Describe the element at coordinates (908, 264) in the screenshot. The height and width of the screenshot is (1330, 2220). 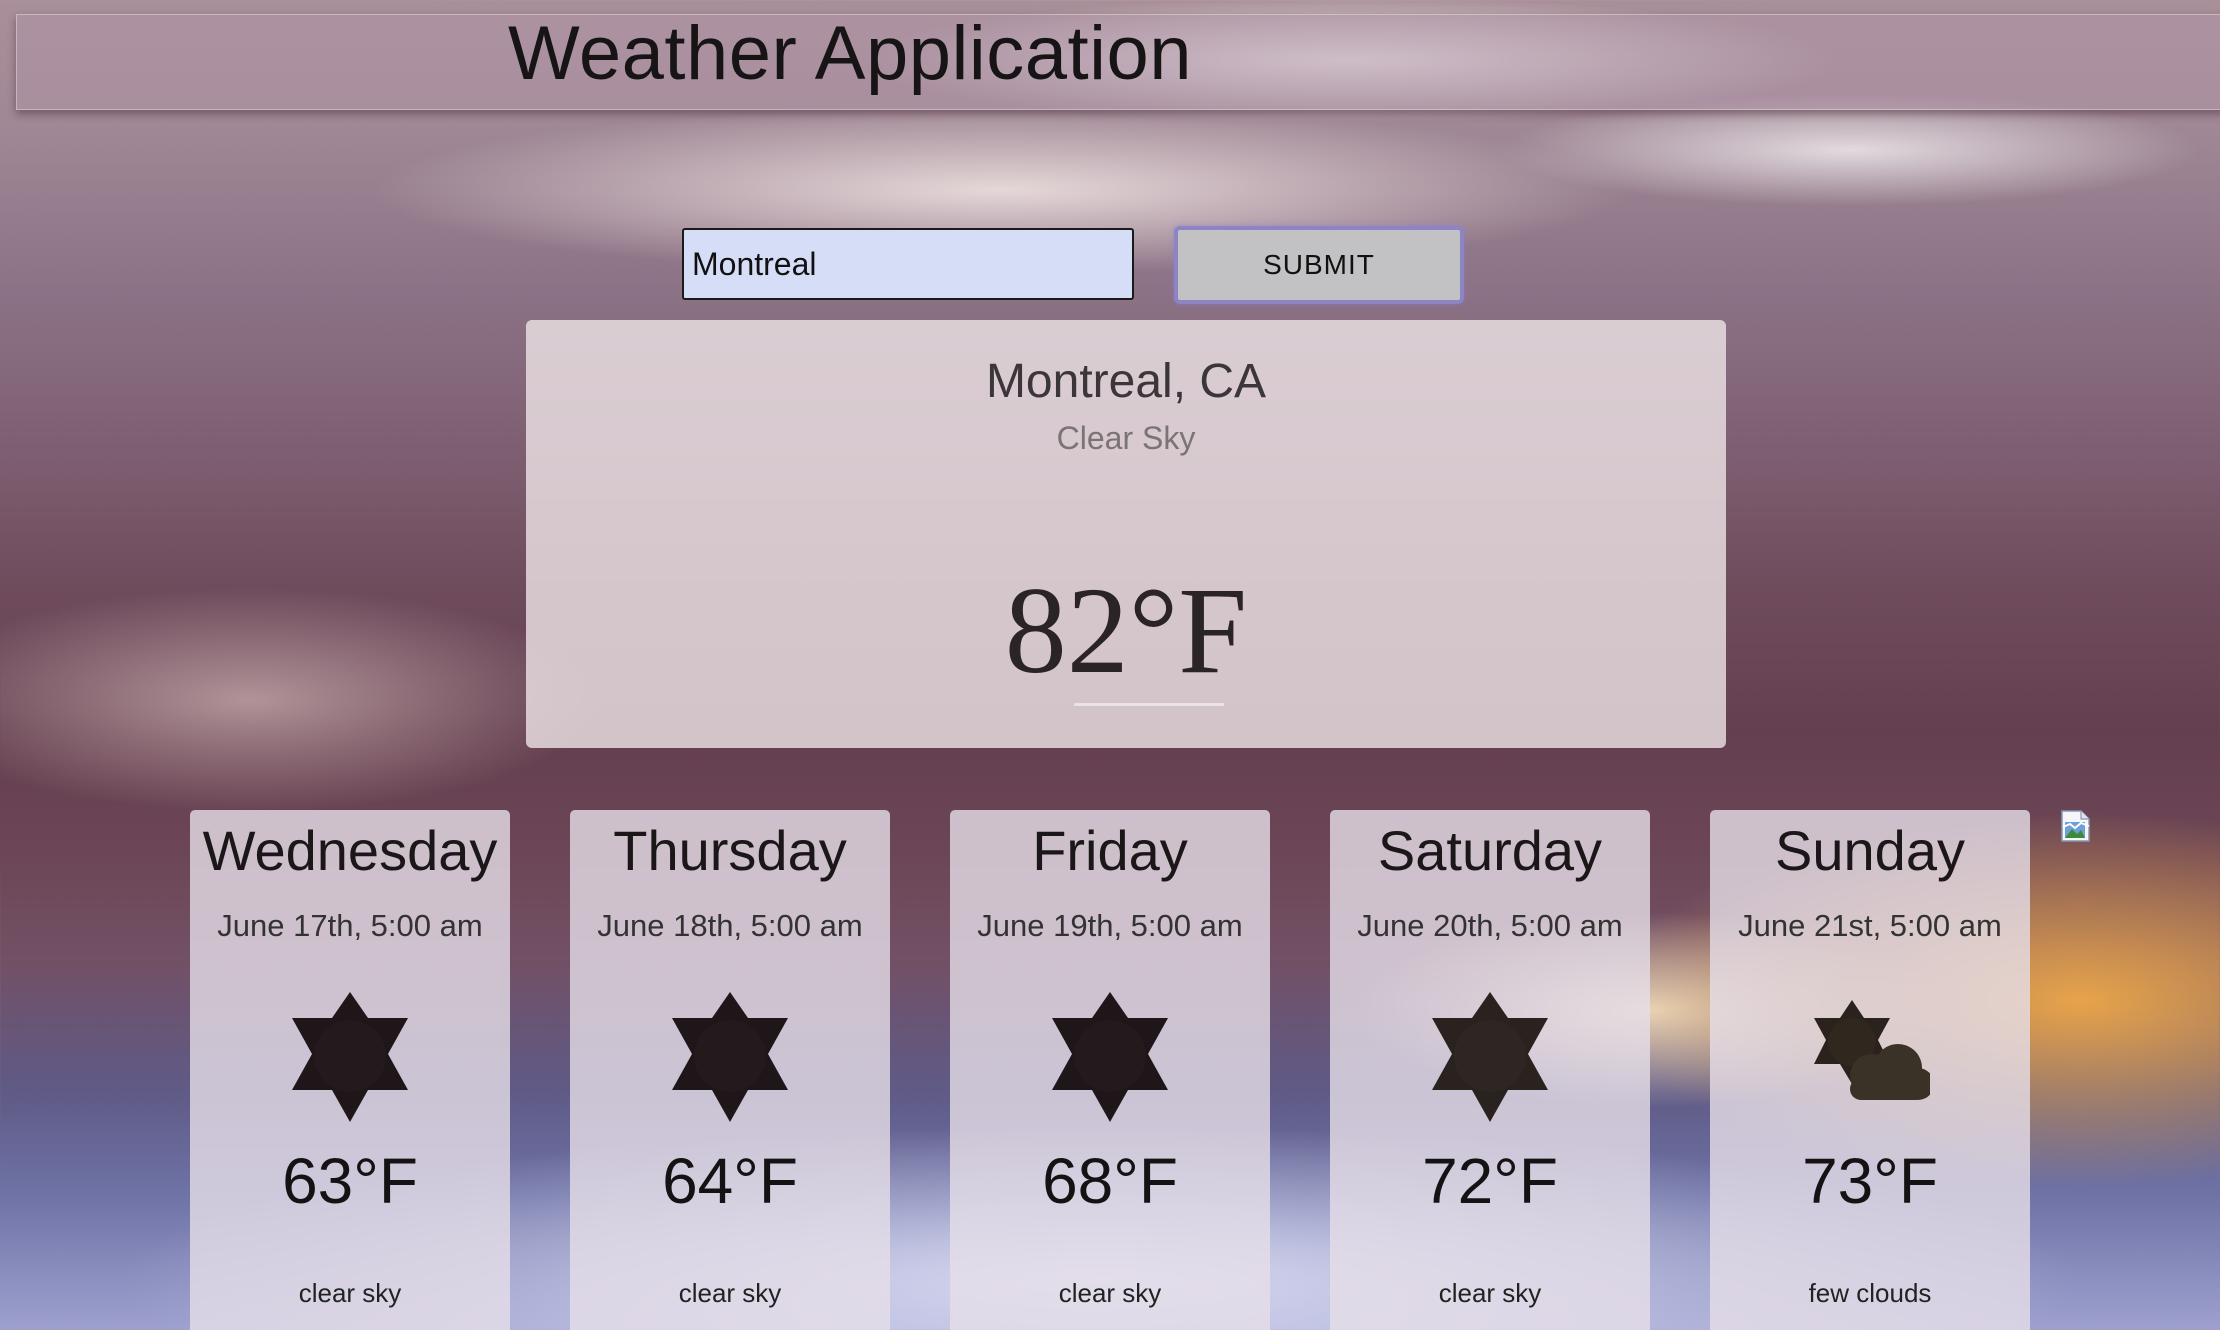
I see `city-search-input` at that location.